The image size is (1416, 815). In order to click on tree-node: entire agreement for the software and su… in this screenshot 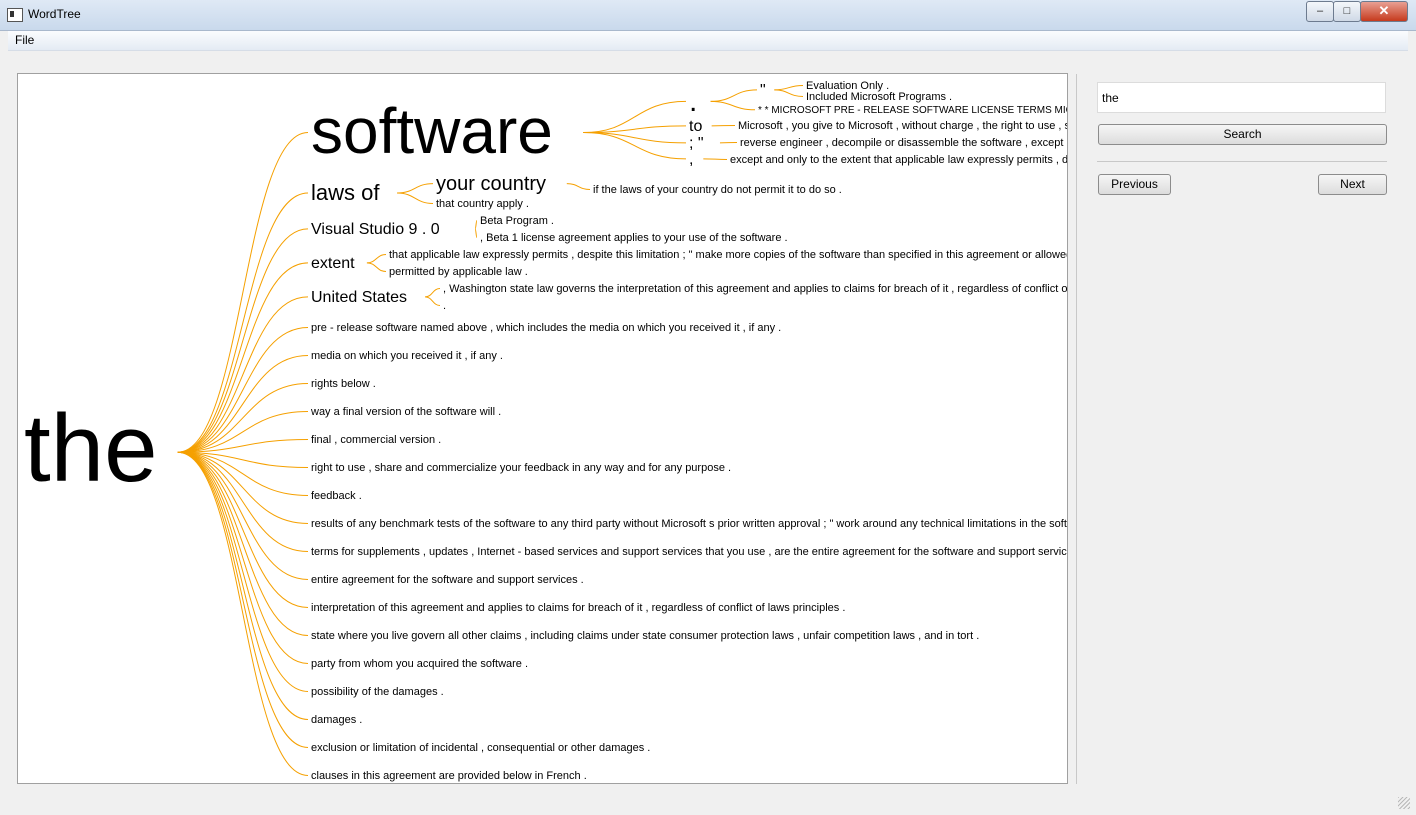, I will do `click(447, 580)`.